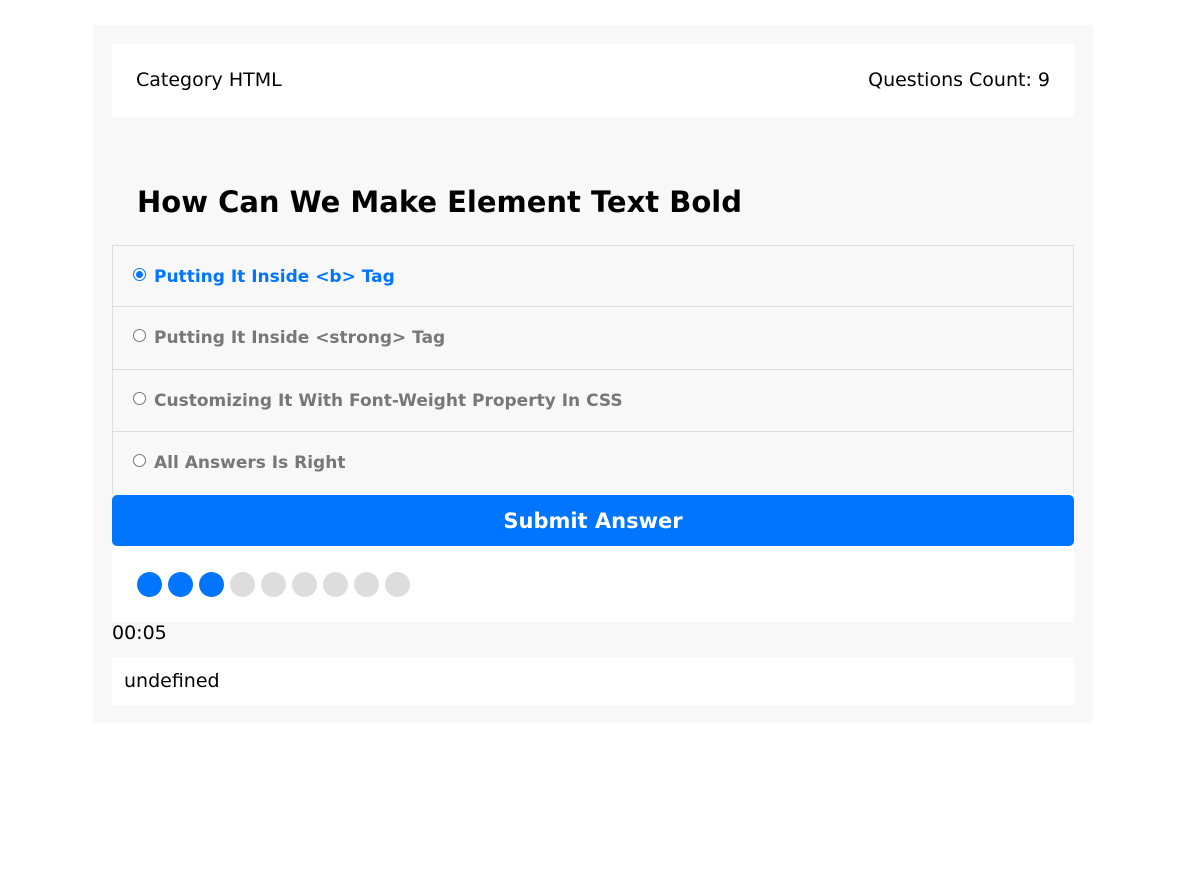 The height and width of the screenshot is (881, 1187). I want to click on answer-label: Putting It Inside <strong> Tag, so click(299, 338).